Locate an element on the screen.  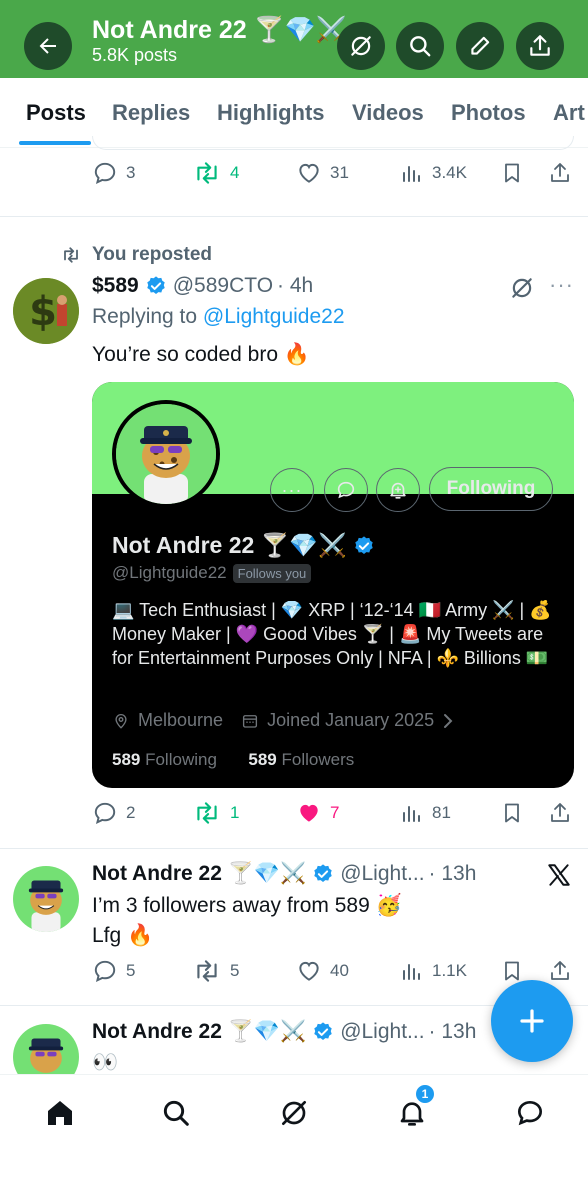
nav-search is located at coordinates (176, 1113).